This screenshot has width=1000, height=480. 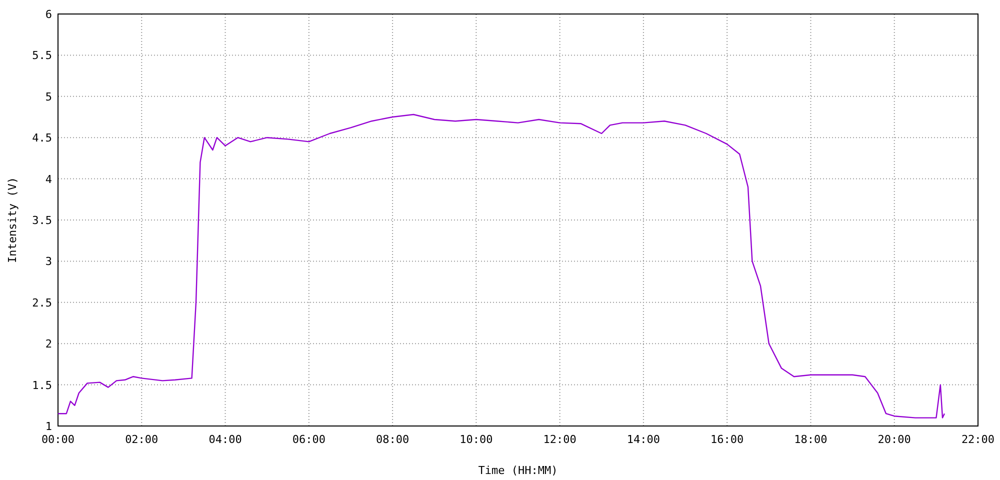 What do you see at coordinates (393, 439) in the screenshot?
I see `tick-label: 08:00` at bounding box center [393, 439].